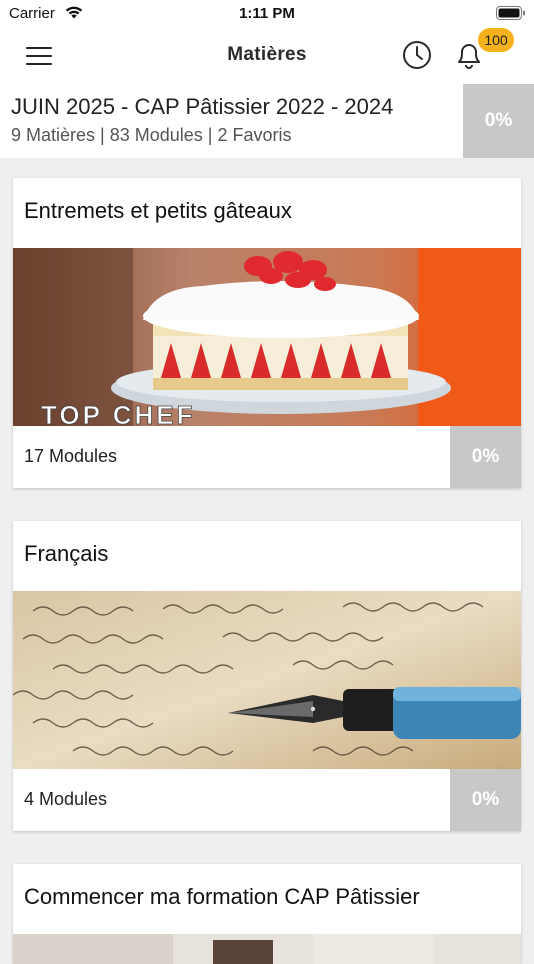 The width and height of the screenshot is (534, 964). What do you see at coordinates (202, 106) in the screenshot?
I see `formation-title: JUIN 2025 - CAP Pâtissier 2022 - 2024` at bounding box center [202, 106].